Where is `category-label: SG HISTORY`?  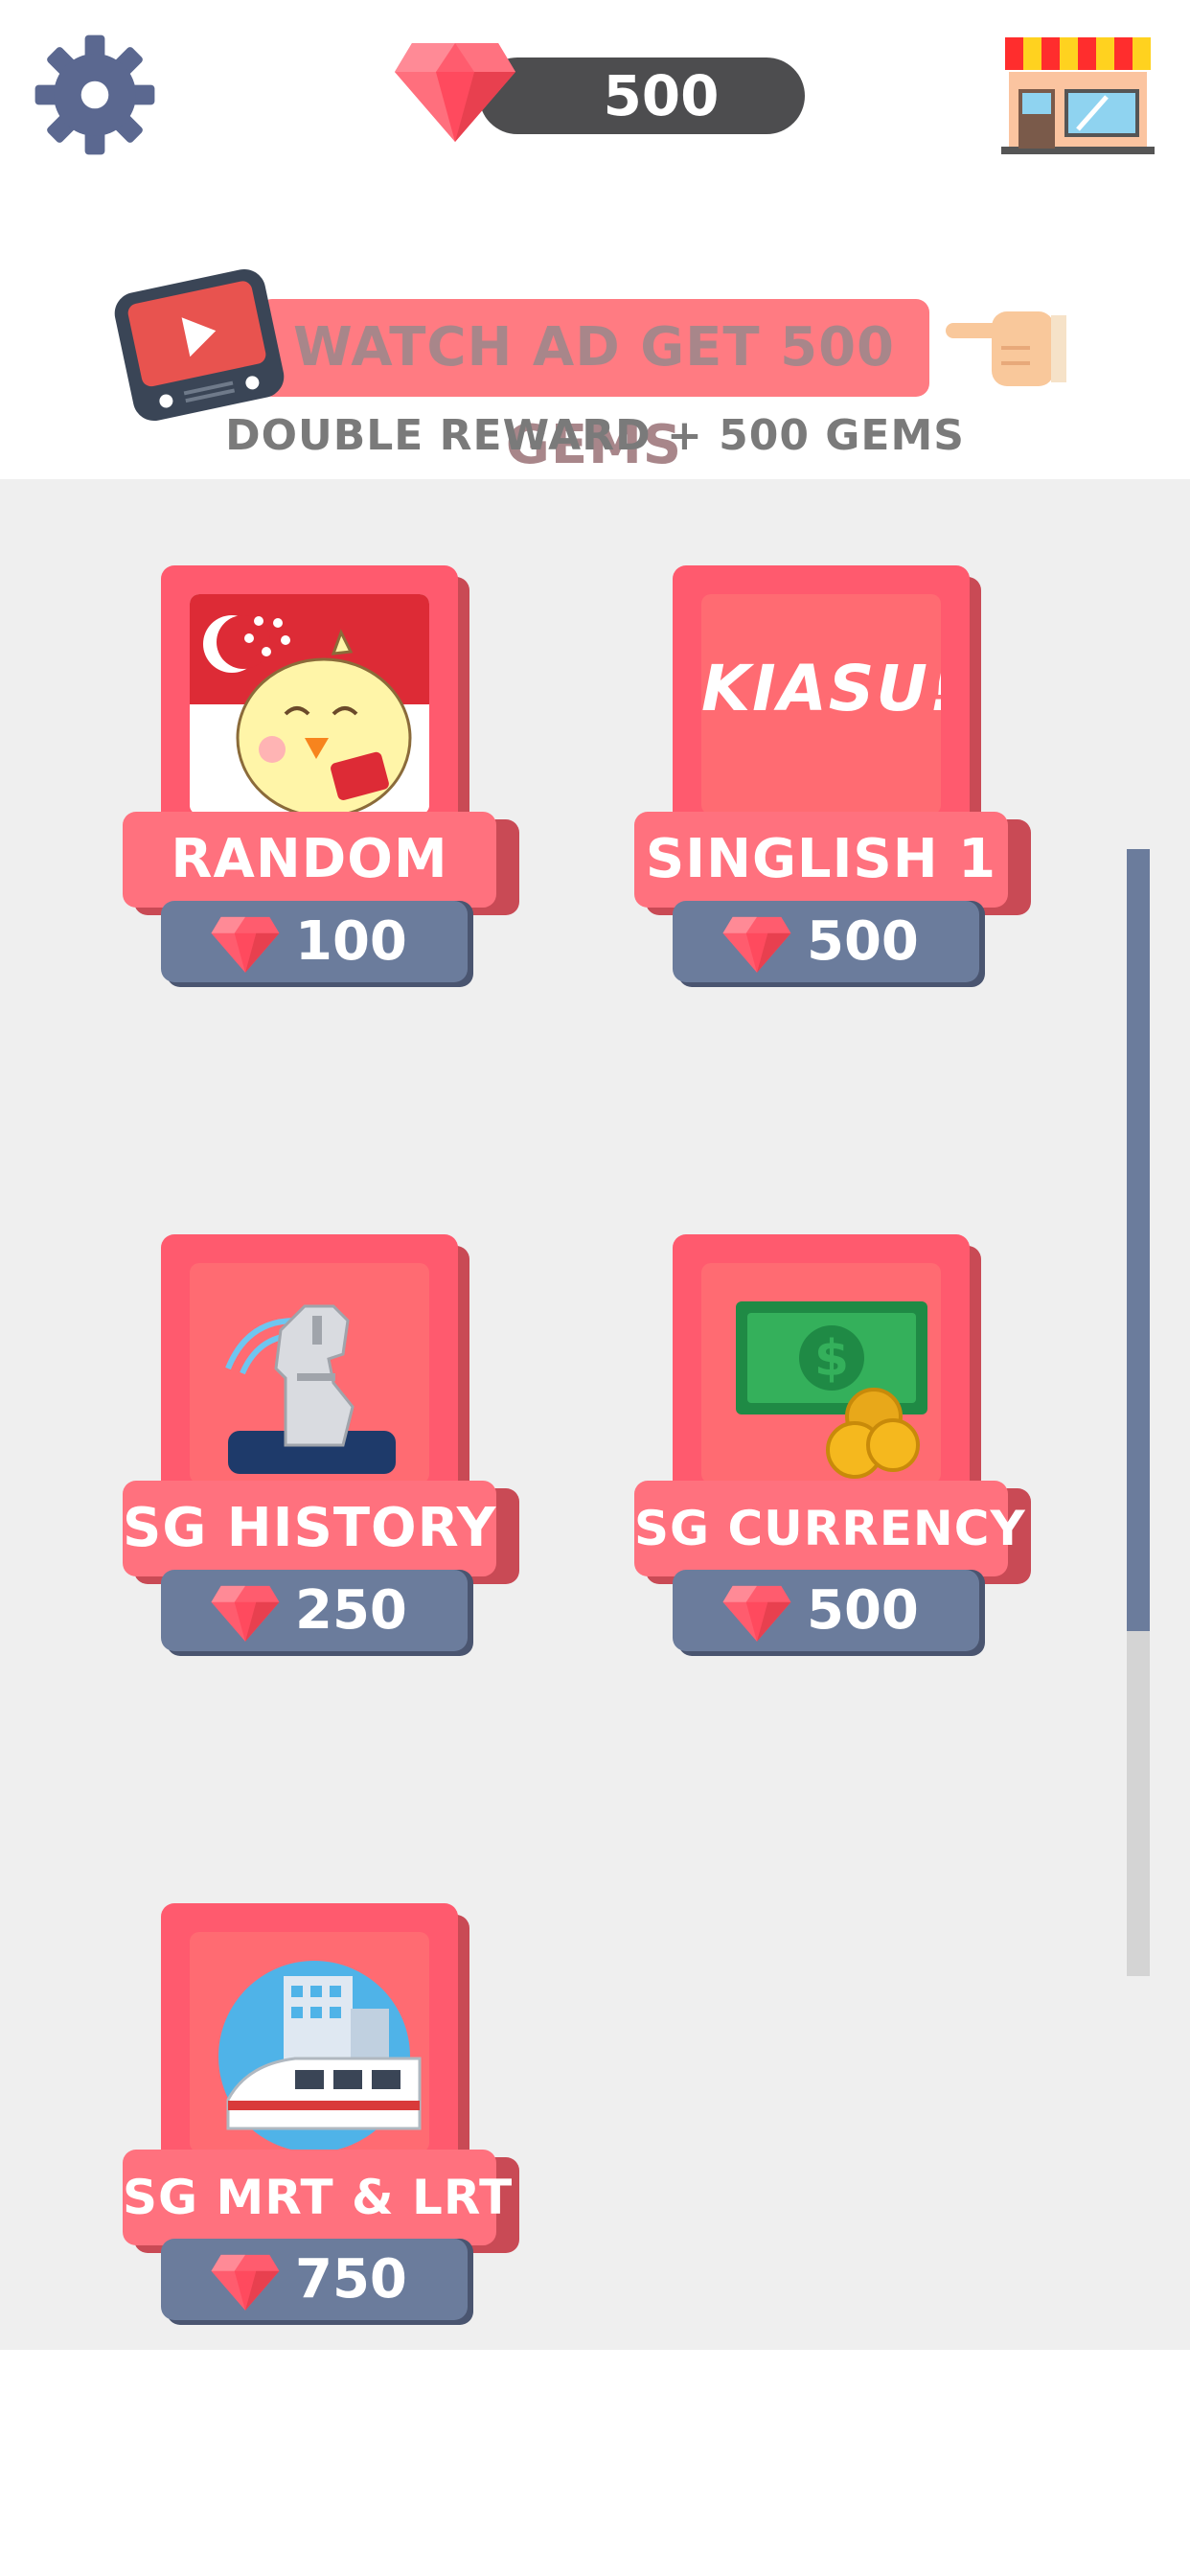 category-label: SG HISTORY is located at coordinates (310, 1529).